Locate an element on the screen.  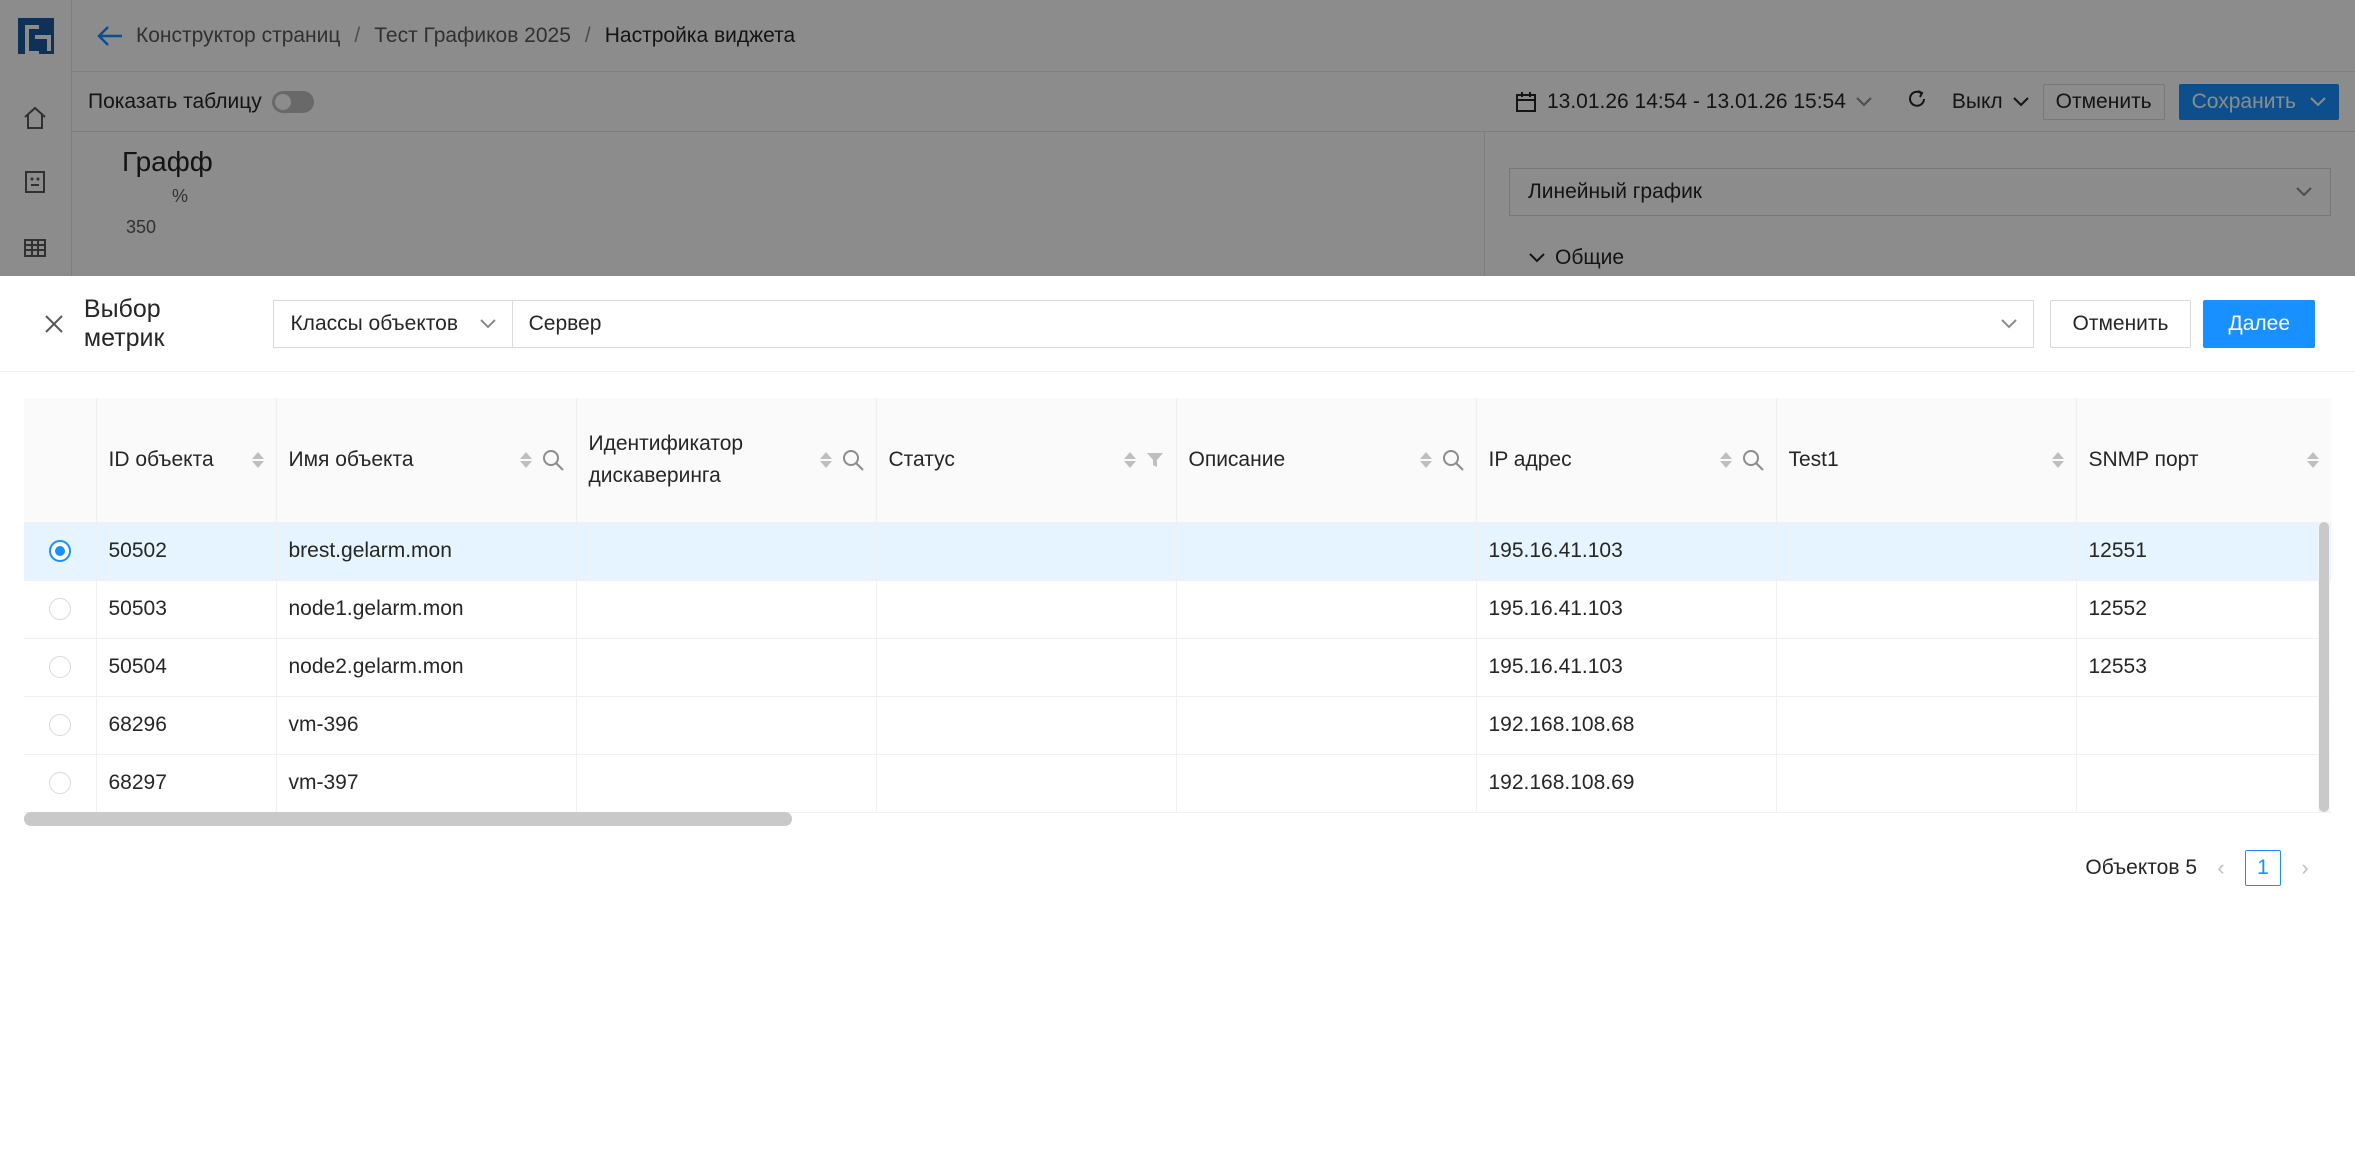
table-cell: 192.168.108.68 is located at coordinates (1626, 725).